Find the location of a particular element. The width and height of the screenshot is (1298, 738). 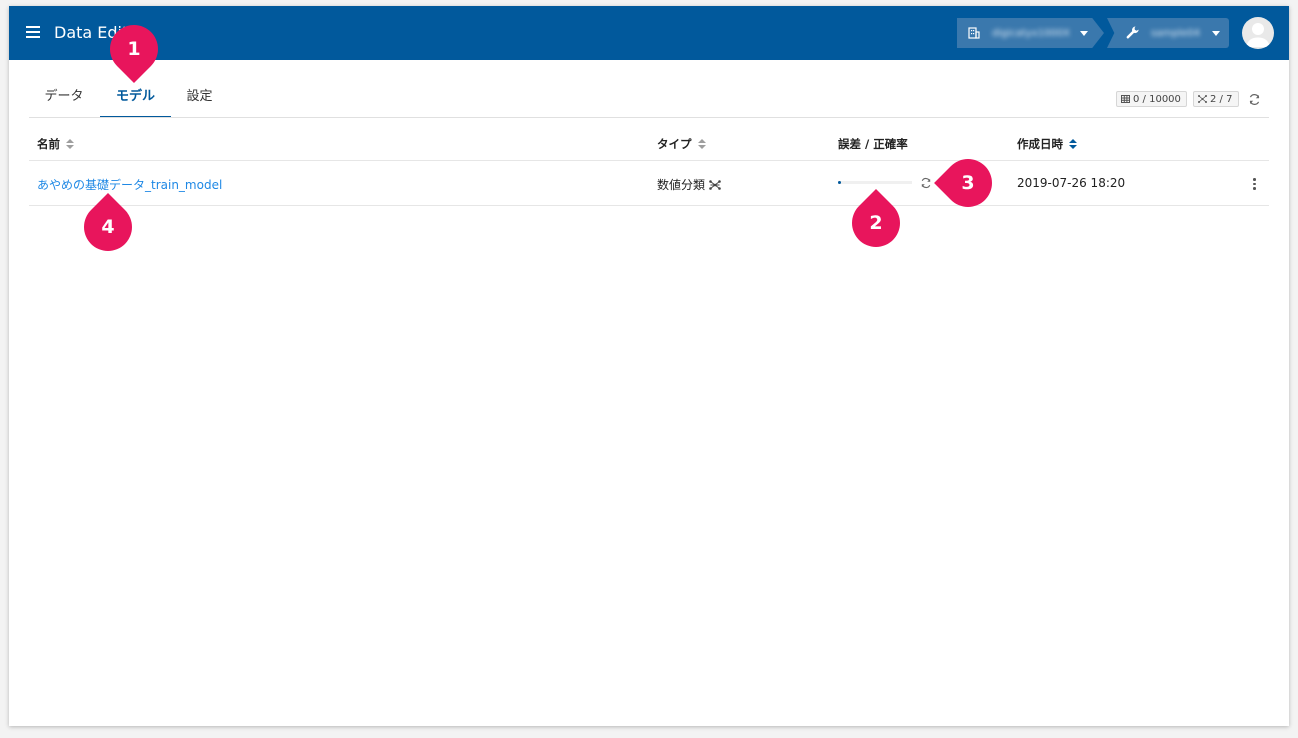

model-name-link: あやめの基礎データ_train_model is located at coordinates (129, 184).